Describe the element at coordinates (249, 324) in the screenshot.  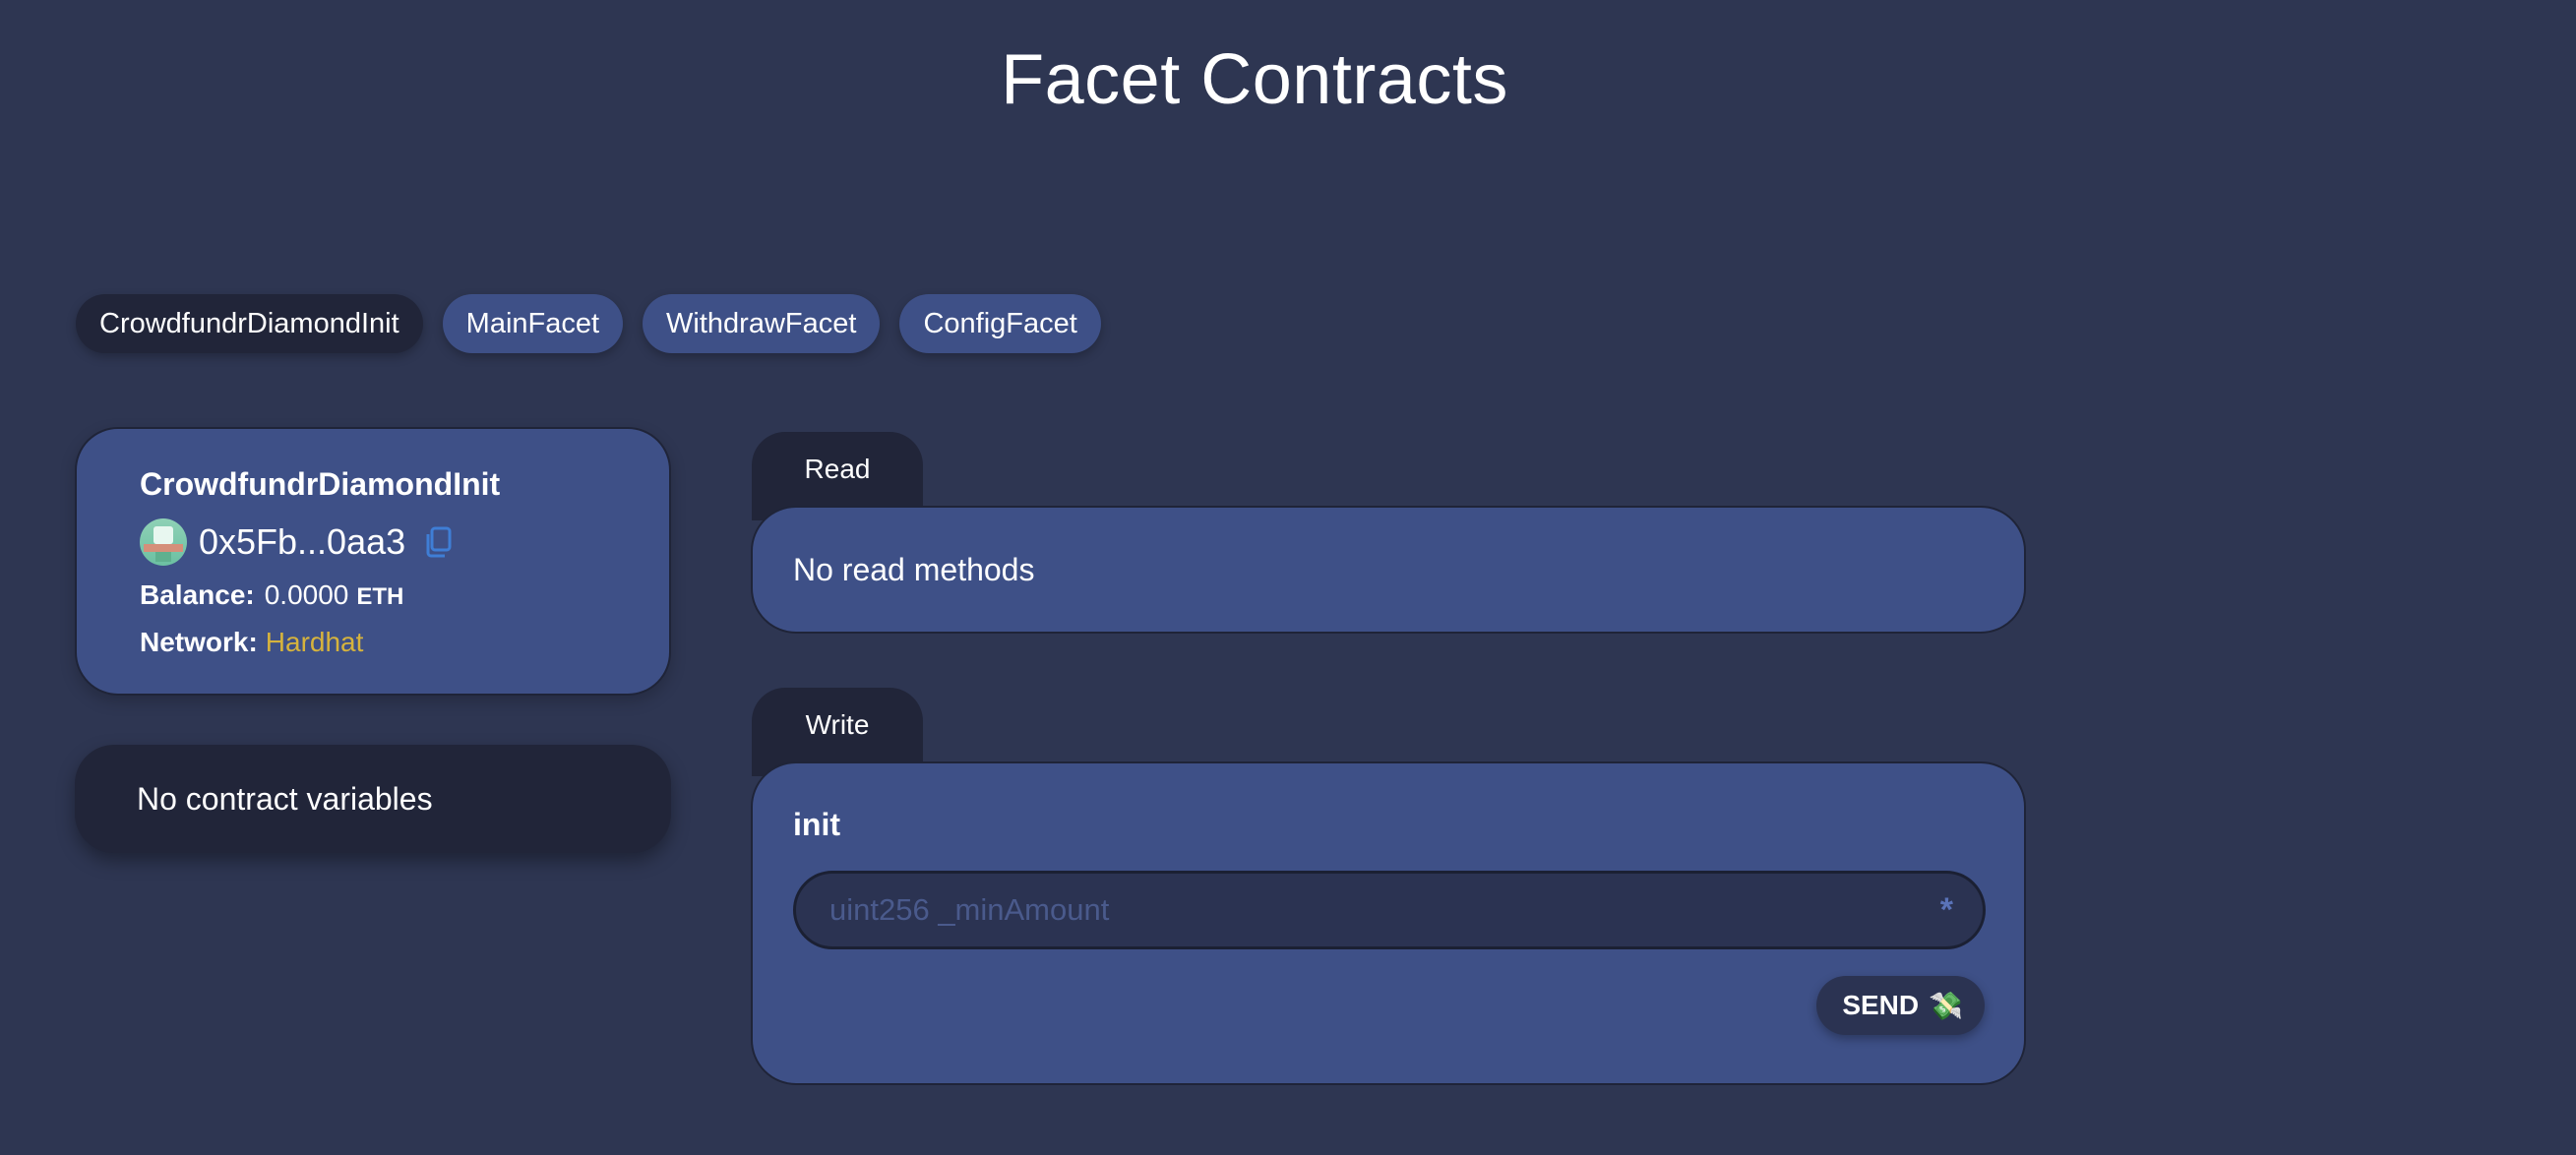
I see `tab-crowdfundr-diamond-init: CrowdfundrDiamondInit` at that location.